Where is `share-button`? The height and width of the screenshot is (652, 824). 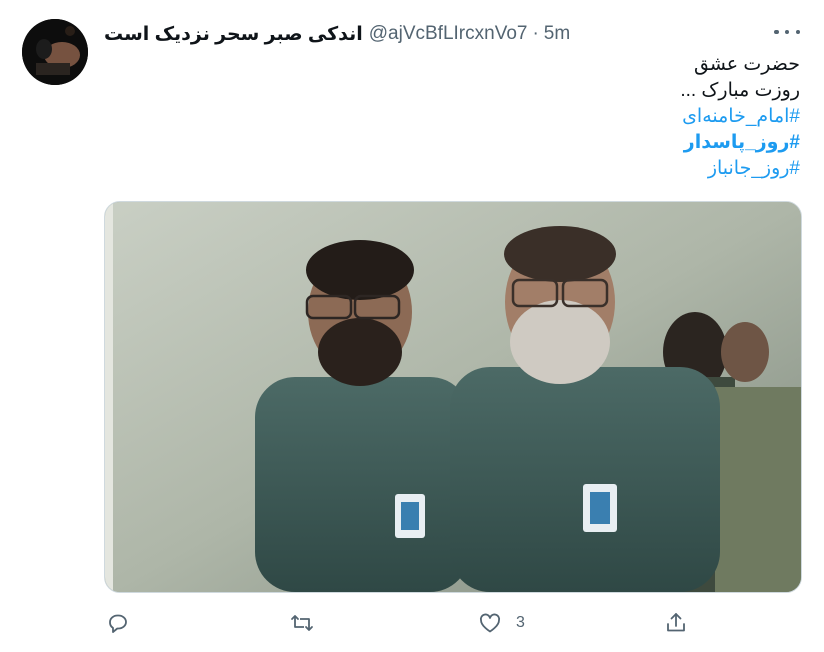
share-button is located at coordinates (676, 623).